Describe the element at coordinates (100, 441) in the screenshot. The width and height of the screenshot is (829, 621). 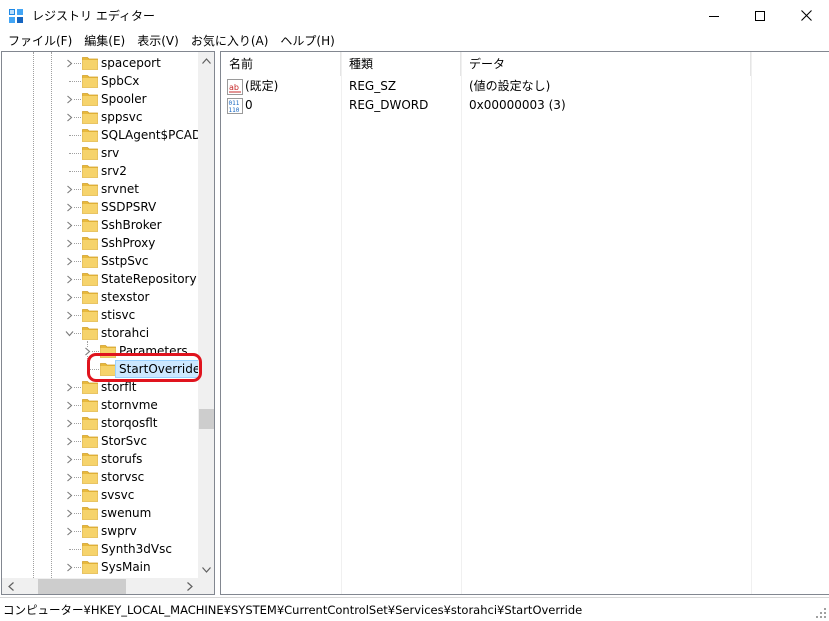
I see `tree-item: StorSvc` at that location.